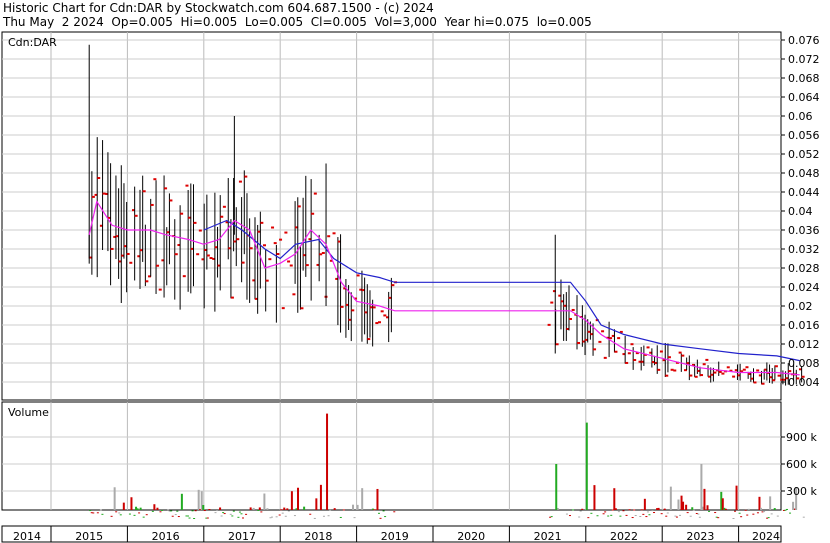 The width and height of the screenshot is (830, 543). Describe the element at coordinates (801, 437) in the screenshot. I see `volume-tick-label: 900 k` at that location.